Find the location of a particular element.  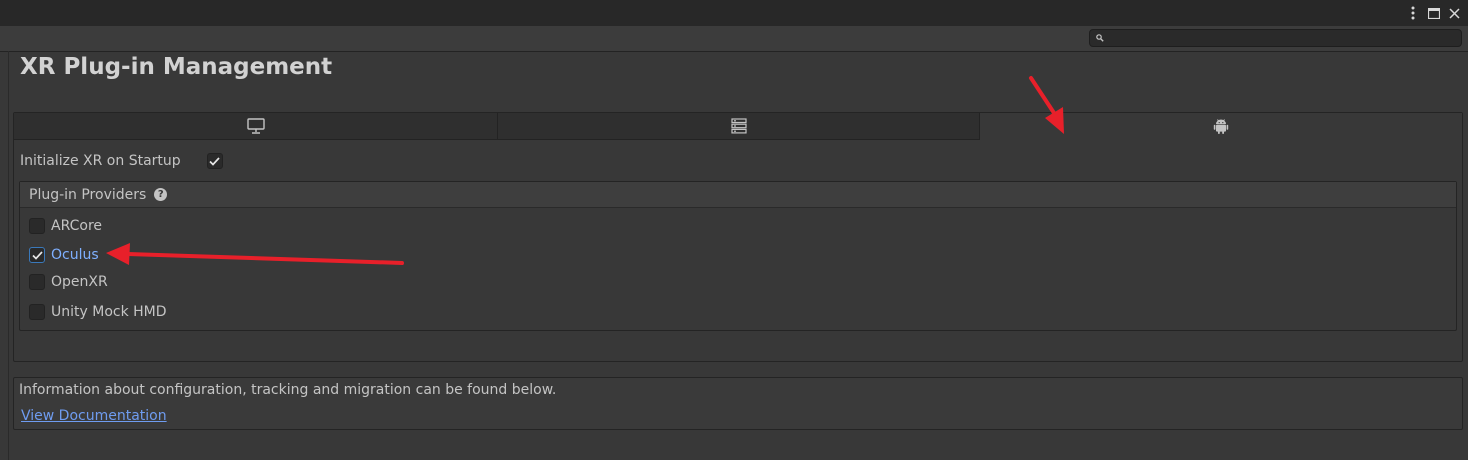

tab-android is located at coordinates (1221, 126).